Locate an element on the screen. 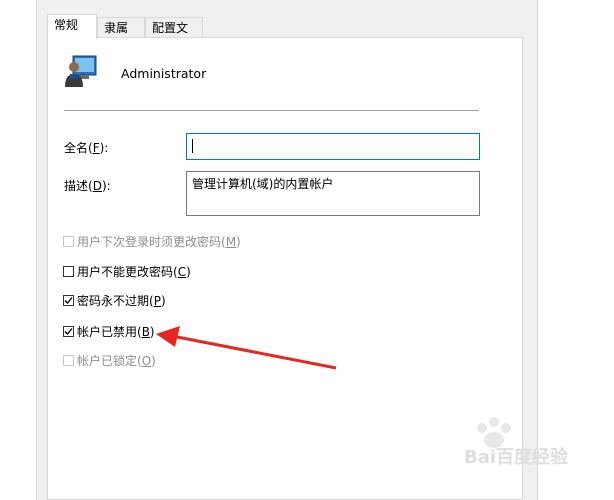 This screenshot has width=614, height=500. checkbox-account-locked: 帐户已锁定(O) is located at coordinates (109, 360).